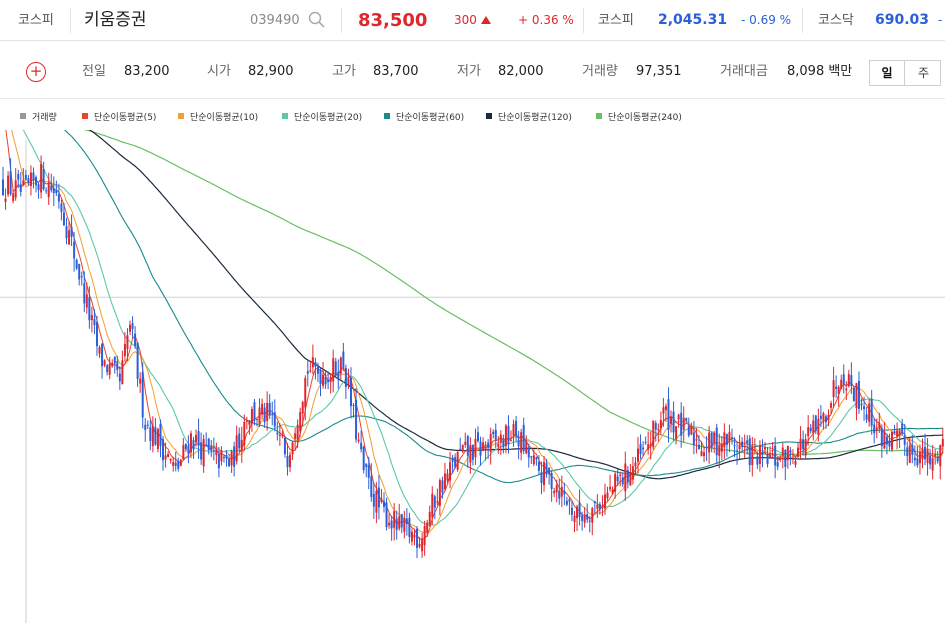 The width and height of the screenshot is (945, 623). I want to click on kospi-rate: - 0.69 %, so click(766, 20).